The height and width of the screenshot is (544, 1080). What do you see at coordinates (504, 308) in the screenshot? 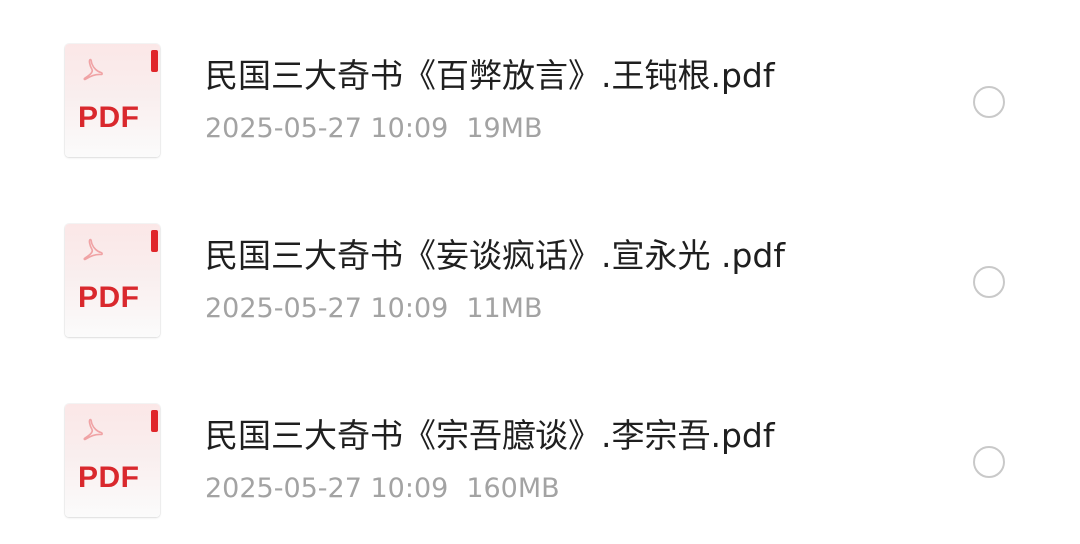
I see `file-size: 11MB` at bounding box center [504, 308].